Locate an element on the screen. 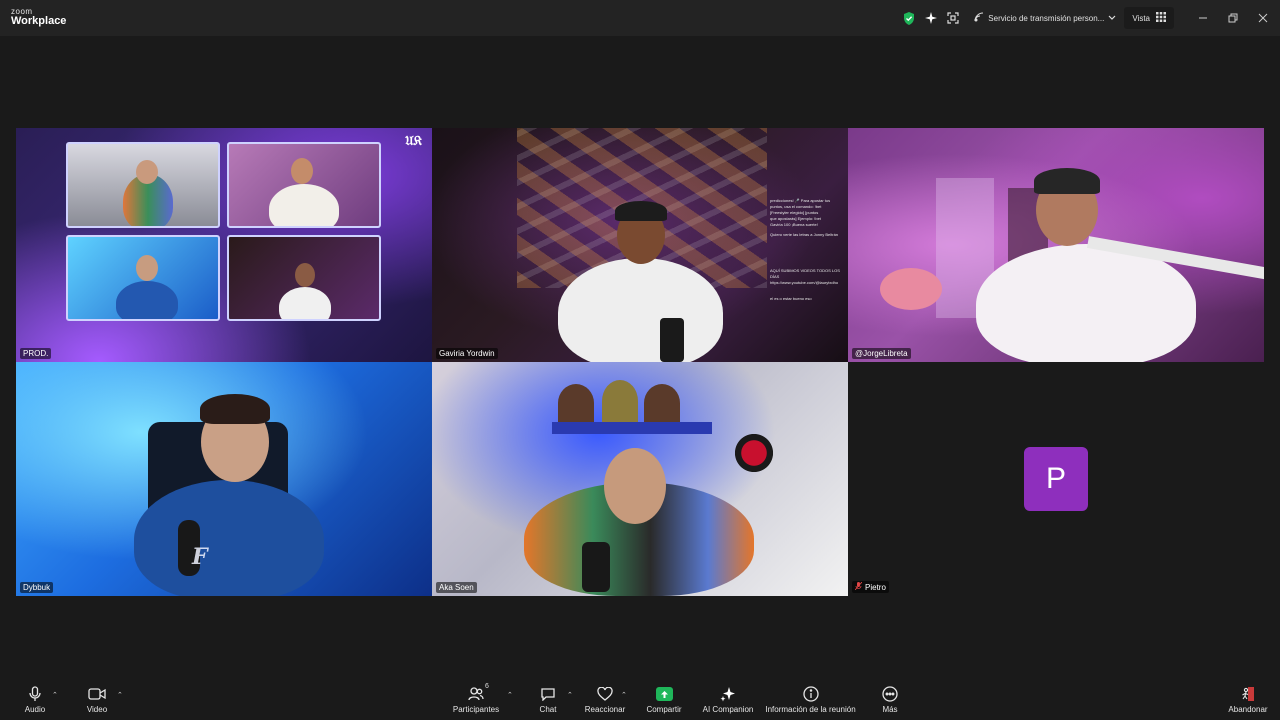 The image size is (1280, 720). video-tile-pietro: P Pietro is located at coordinates (1056, 479).